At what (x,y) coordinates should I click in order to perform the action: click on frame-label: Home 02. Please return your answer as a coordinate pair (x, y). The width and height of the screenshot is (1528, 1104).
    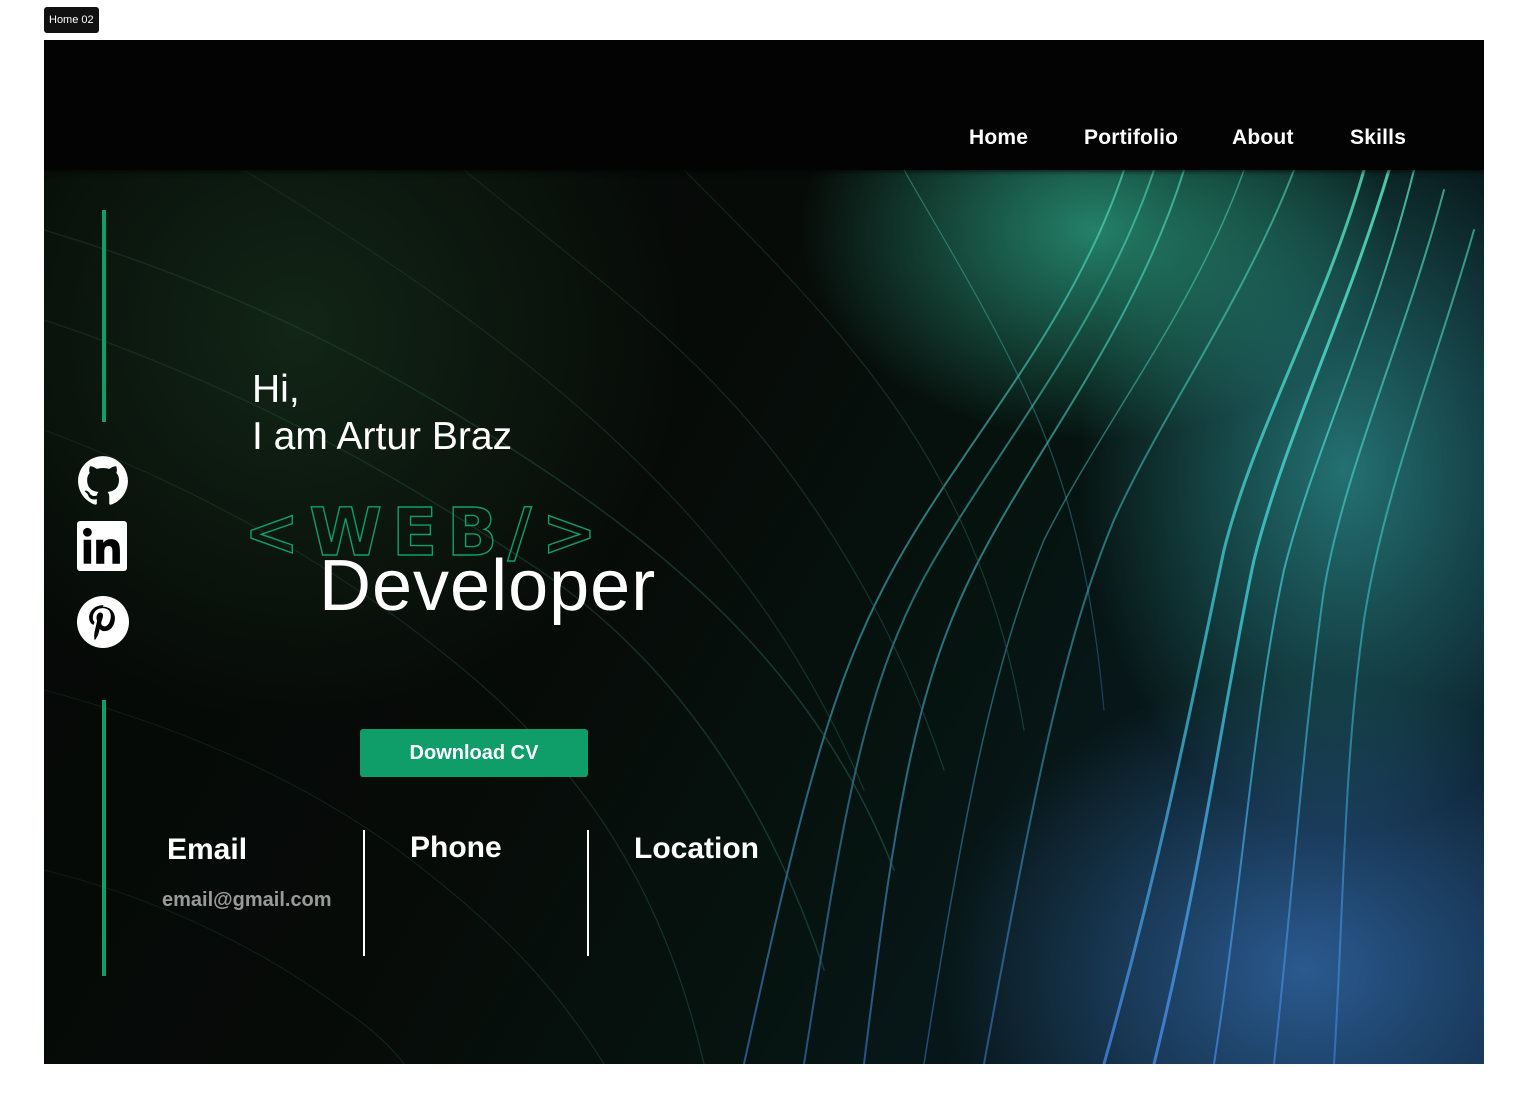
    Looking at the image, I should click on (71, 20).